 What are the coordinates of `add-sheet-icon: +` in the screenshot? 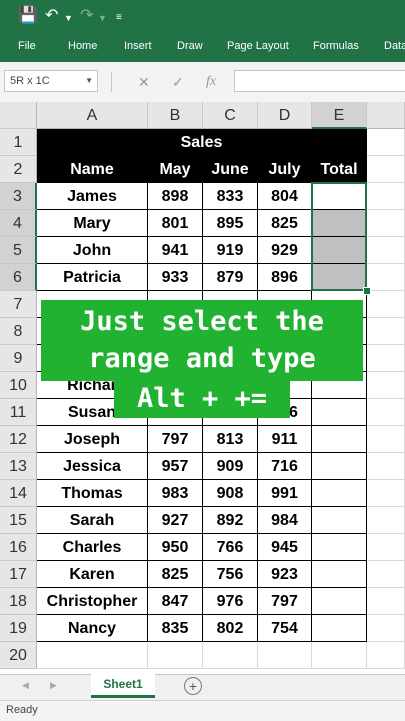 It's located at (193, 686).